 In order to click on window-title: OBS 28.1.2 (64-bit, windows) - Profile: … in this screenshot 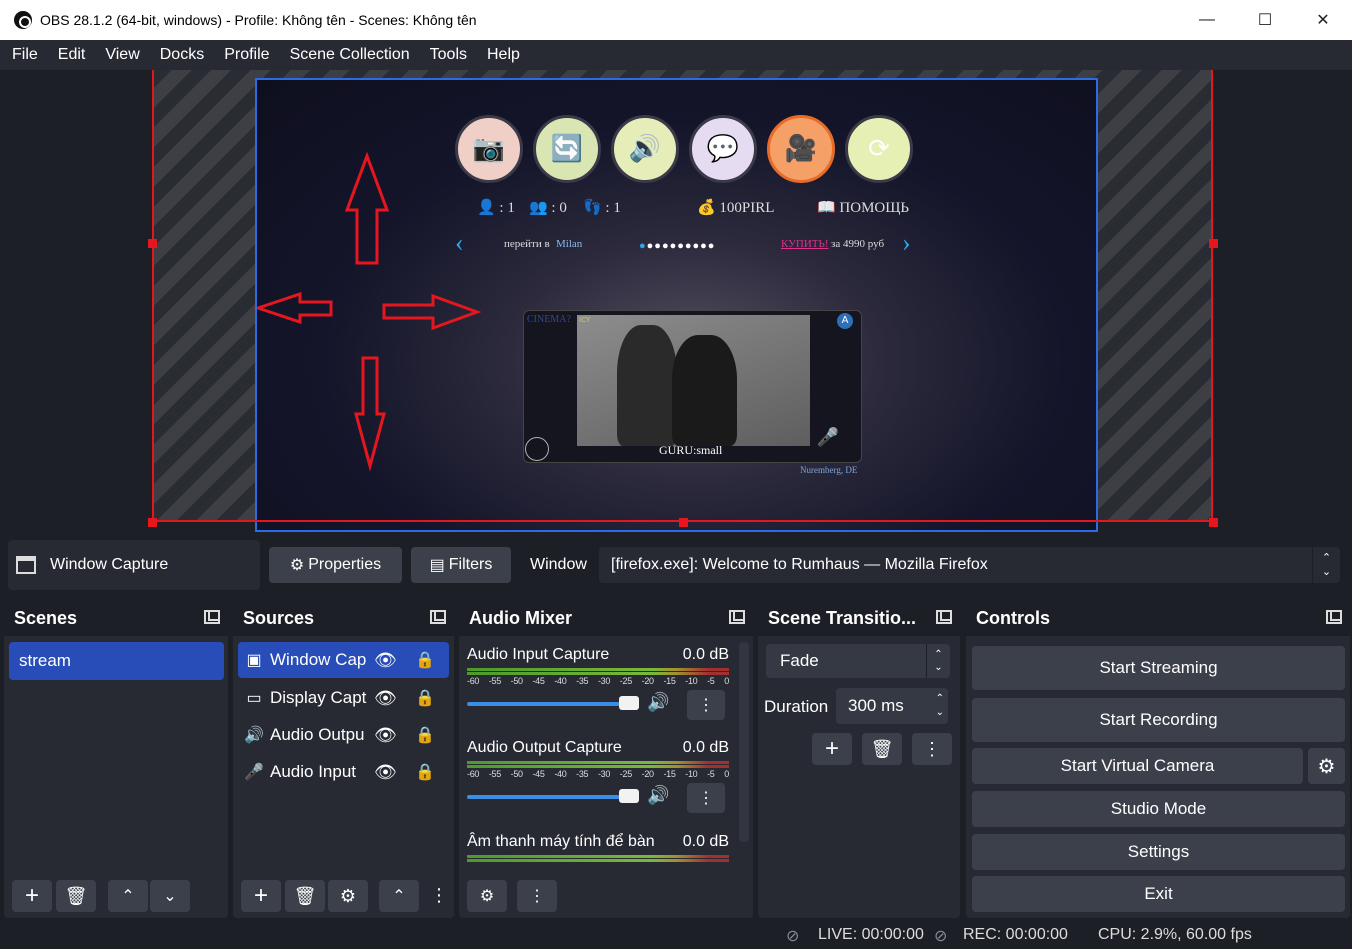, I will do `click(258, 20)`.